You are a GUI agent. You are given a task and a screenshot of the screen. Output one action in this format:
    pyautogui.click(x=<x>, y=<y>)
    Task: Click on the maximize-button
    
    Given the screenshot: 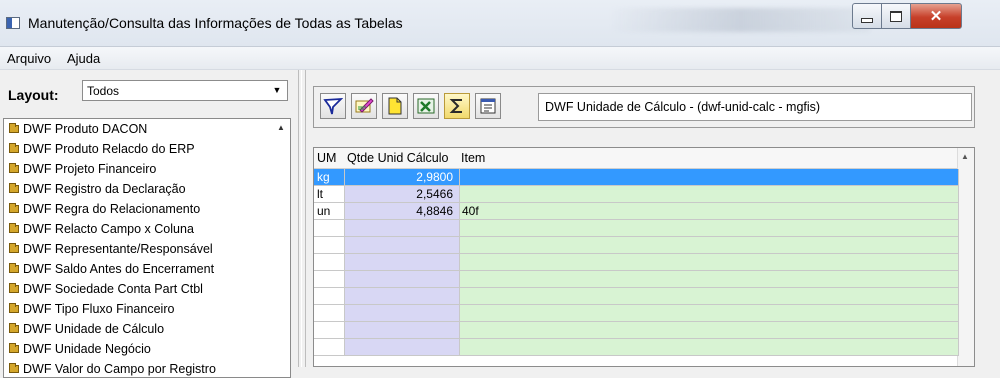 What is the action you would take?
    pyautogui.click(x=896, y=16)
    